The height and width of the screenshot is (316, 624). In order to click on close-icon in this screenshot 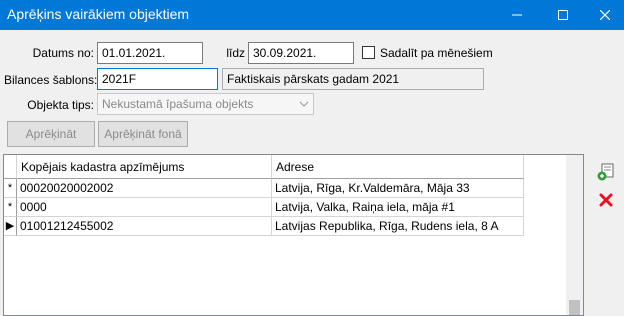, I will do `click(605, 15)`.